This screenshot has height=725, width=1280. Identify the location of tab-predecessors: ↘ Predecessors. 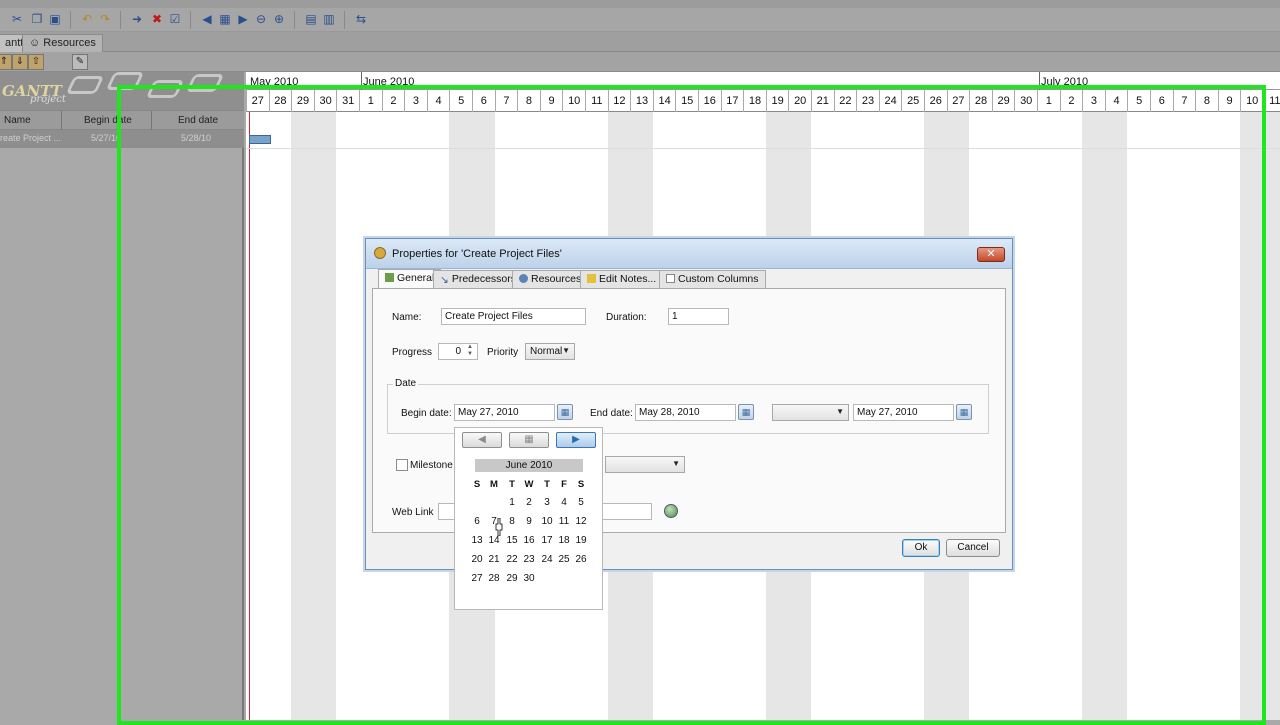
(478, 279).